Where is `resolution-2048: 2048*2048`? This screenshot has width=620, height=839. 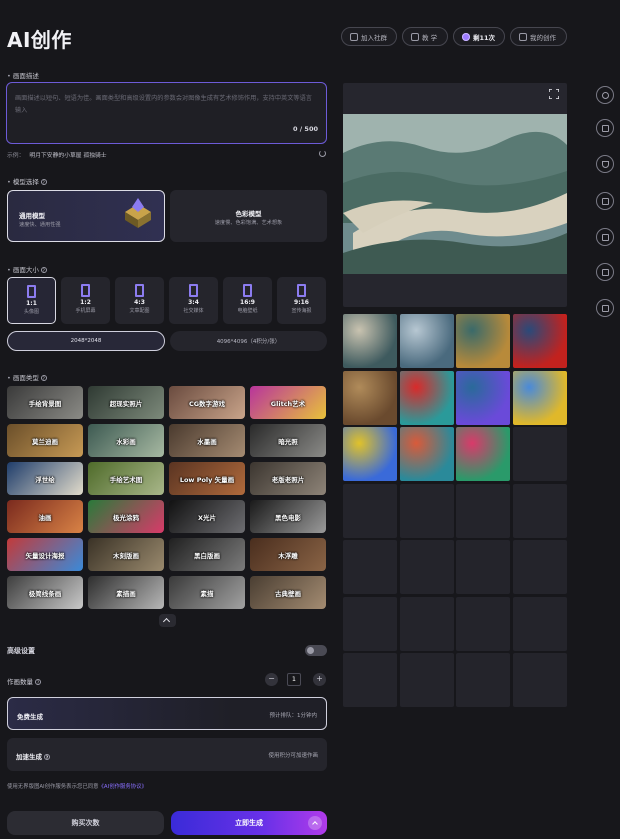
resolution-2048: 2048*2048 is located at coordinates (86, 341).